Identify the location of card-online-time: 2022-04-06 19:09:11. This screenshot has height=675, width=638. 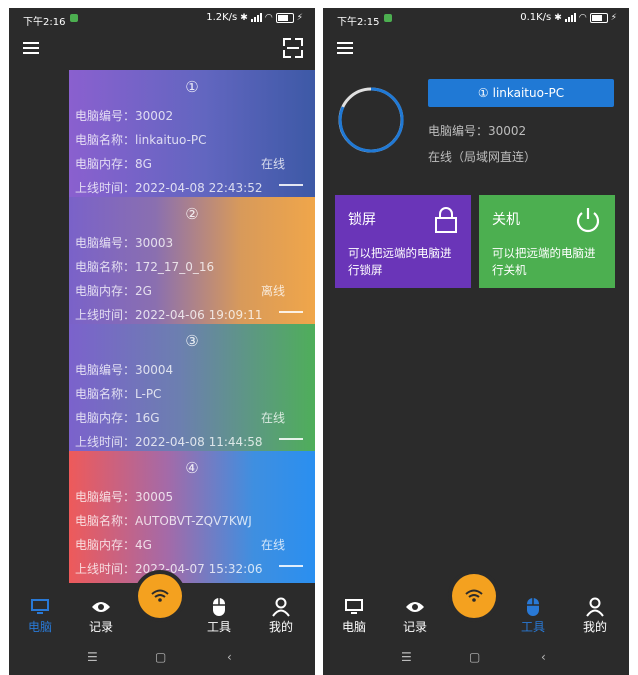
(199, 315).